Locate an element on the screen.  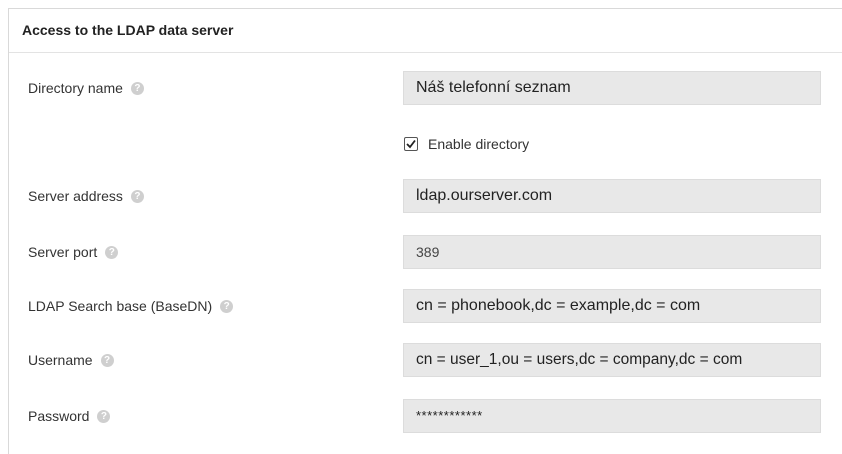
checkmark-icon is located at coordinates (411, 144).